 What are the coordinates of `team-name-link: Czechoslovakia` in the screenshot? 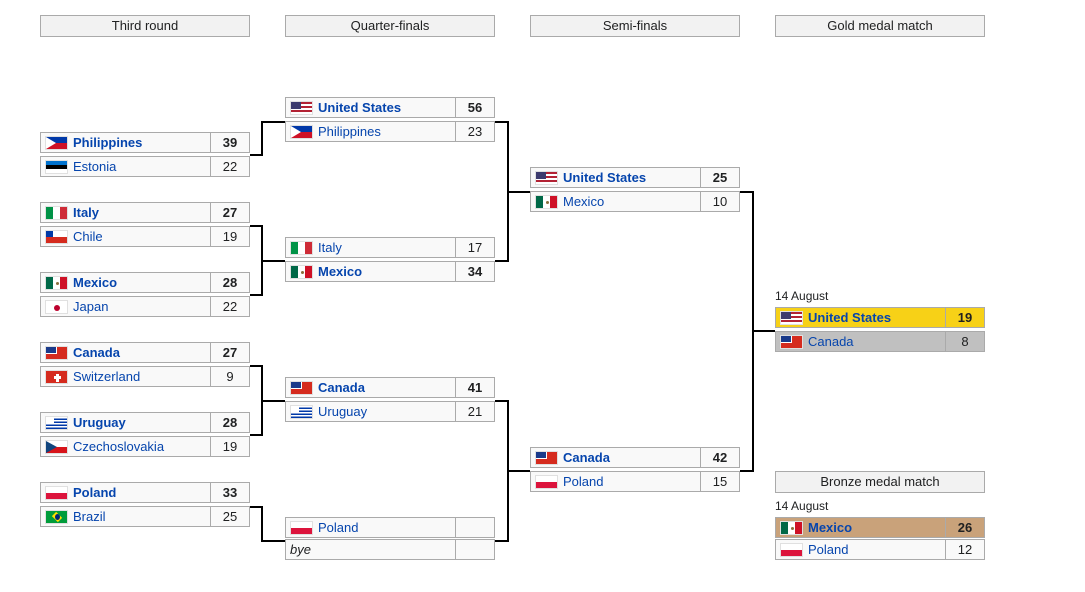 It's located at (118, 446).